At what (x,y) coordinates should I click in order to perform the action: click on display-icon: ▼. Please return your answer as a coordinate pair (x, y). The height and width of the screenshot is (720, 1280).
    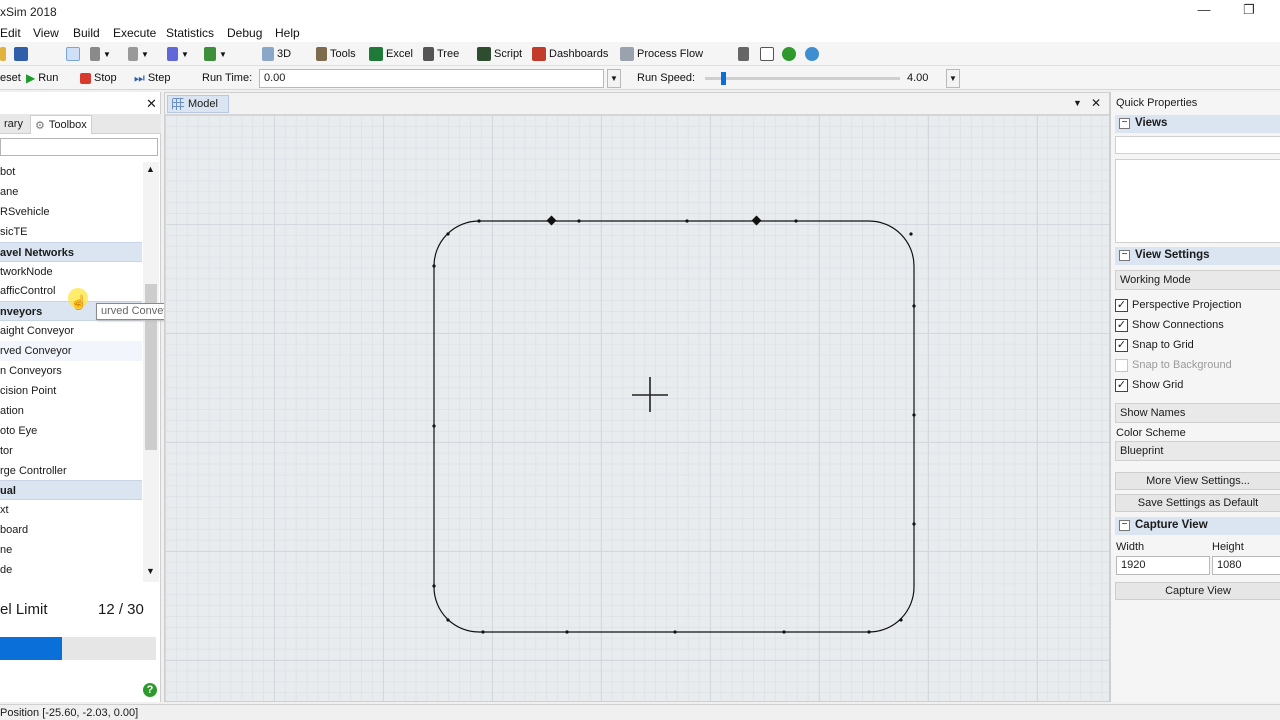
    Looking at the image, I should click on (215, 54).